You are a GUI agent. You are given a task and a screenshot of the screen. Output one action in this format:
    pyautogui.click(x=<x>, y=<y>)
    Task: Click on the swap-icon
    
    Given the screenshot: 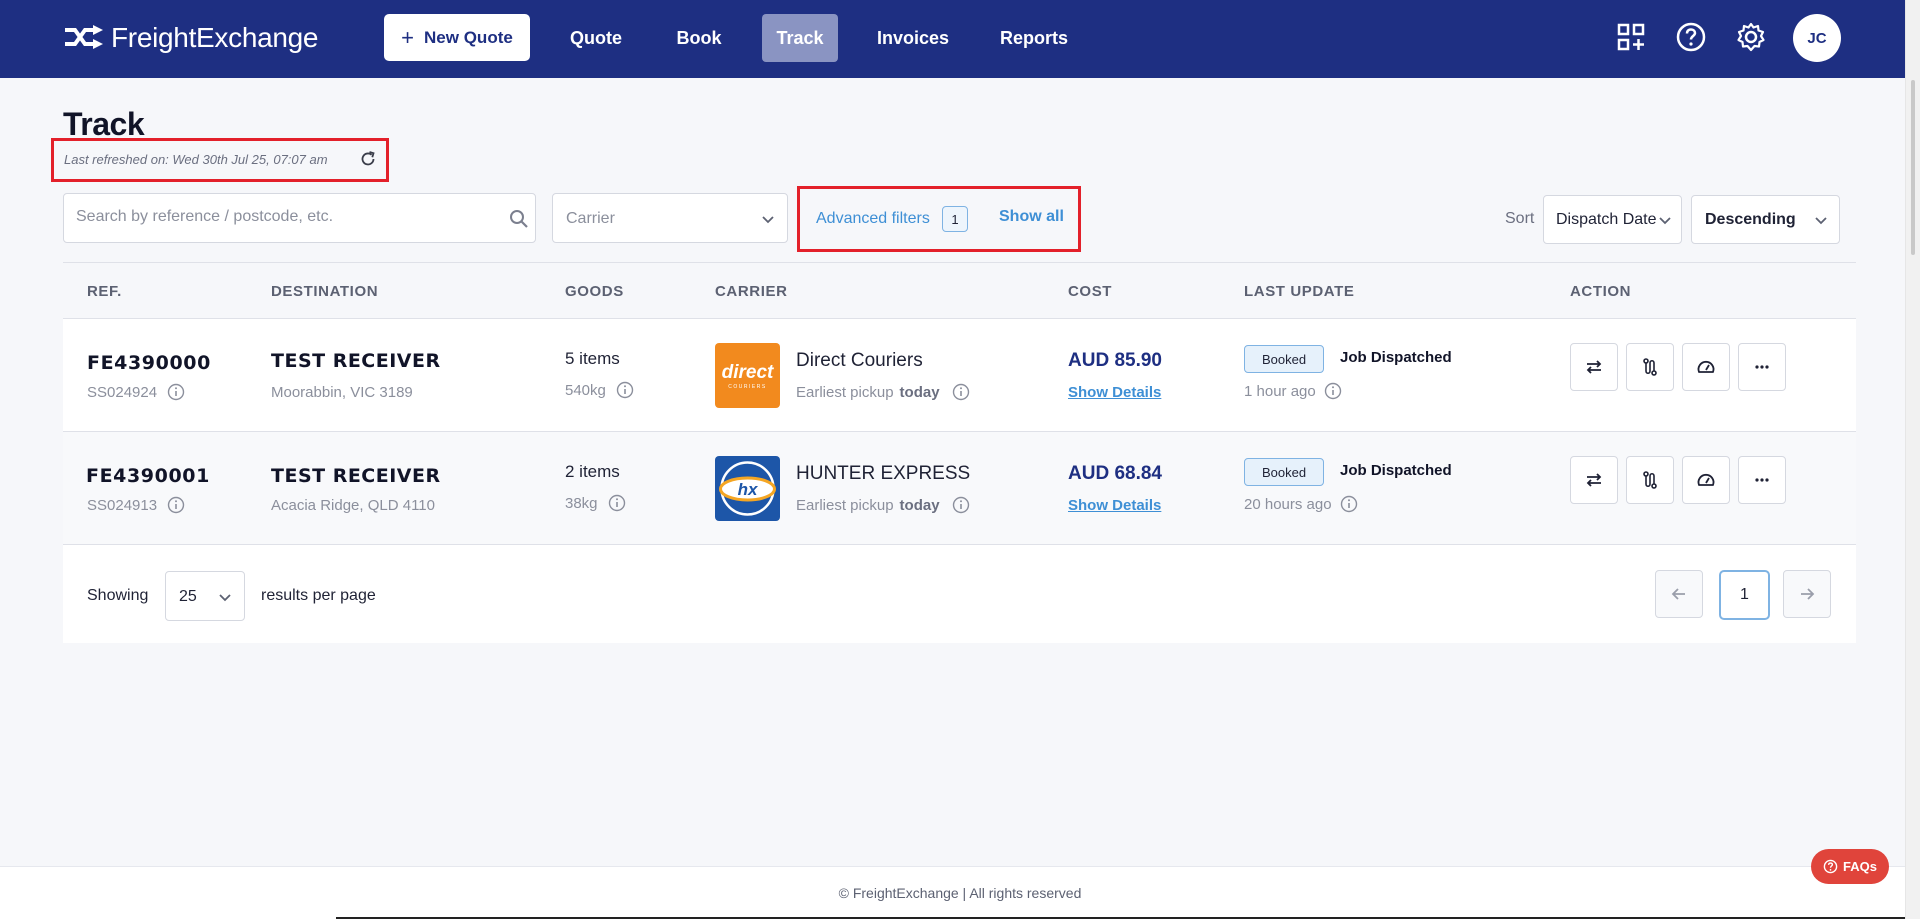 What is the action you would take?
    pyautogui.click(x=1594, y=367)
    